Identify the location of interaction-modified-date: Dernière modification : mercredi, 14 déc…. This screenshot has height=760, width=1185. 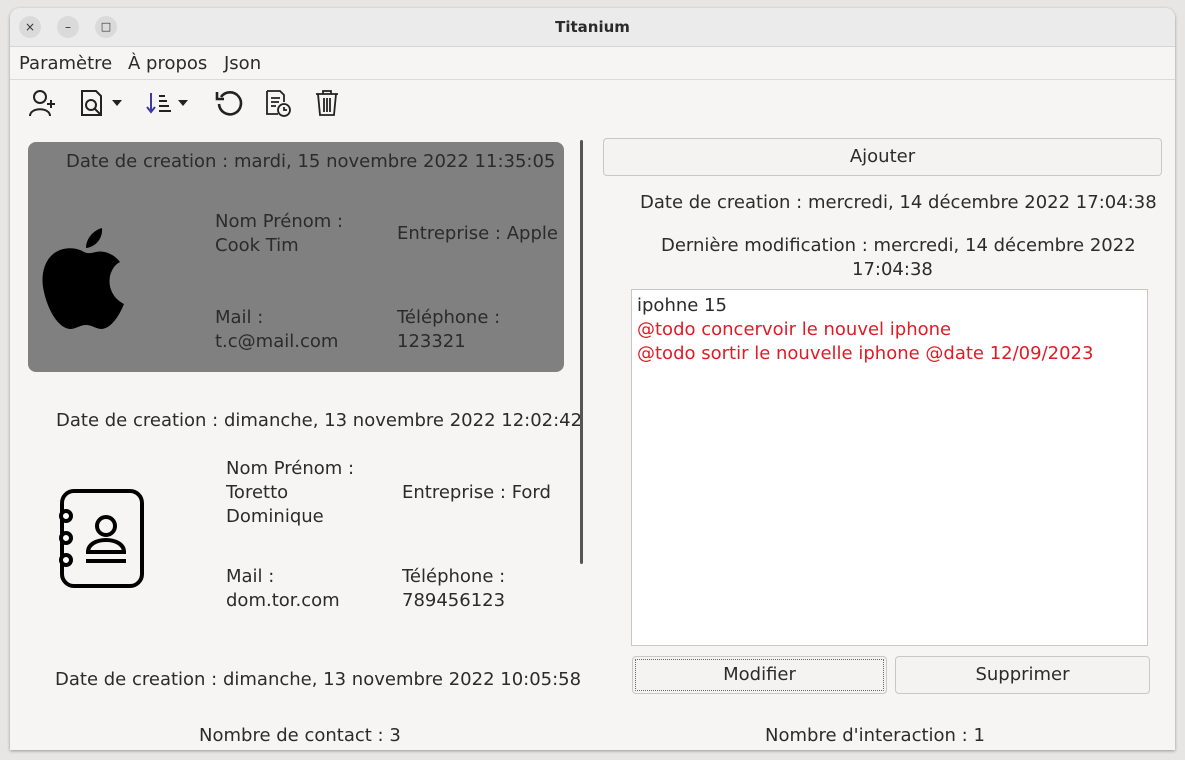
(898, 245).